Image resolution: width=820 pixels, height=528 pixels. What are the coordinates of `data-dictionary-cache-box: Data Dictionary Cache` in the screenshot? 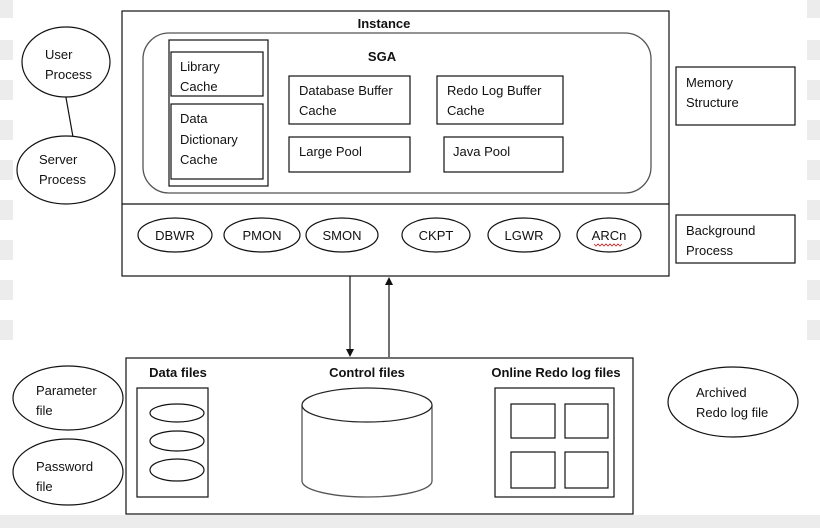 It's located at (217, 141).